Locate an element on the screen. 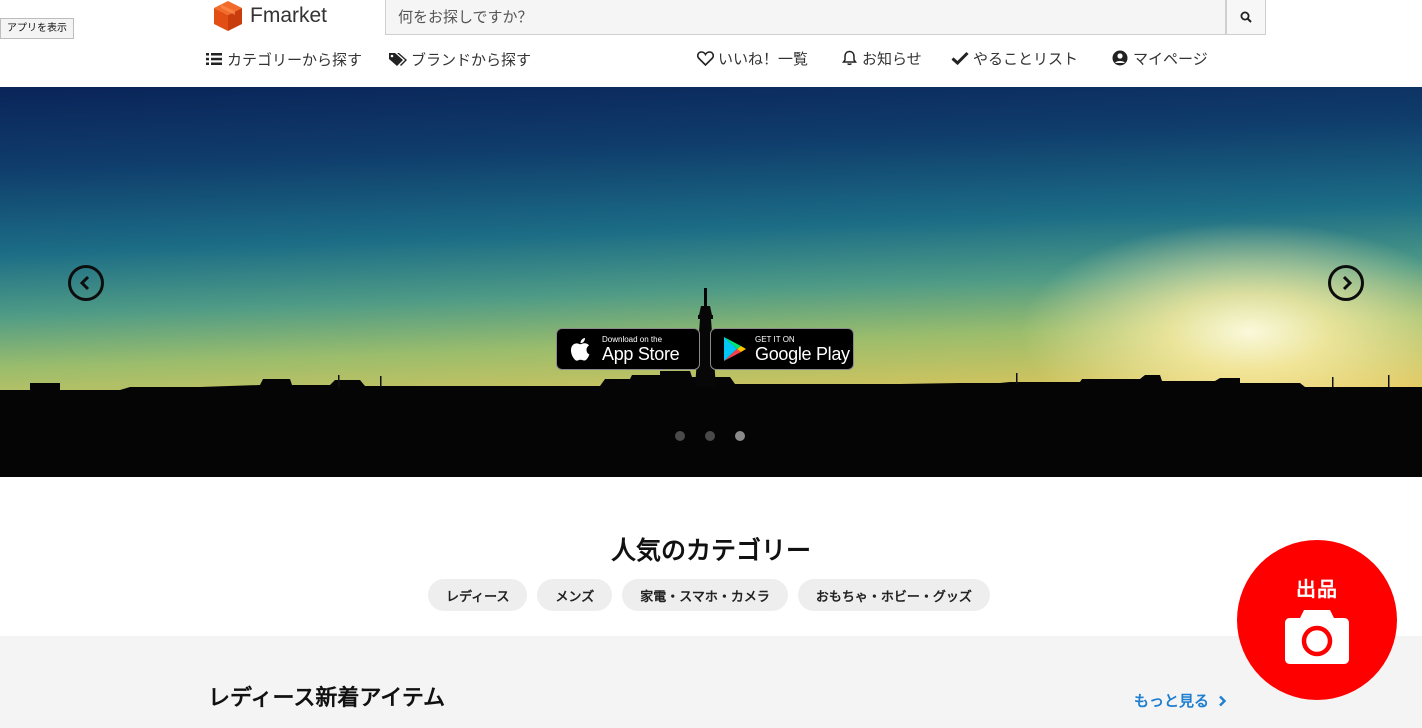 This screenshot has height=728, width=1422. bell-icon is located at coordinates (849, 58).